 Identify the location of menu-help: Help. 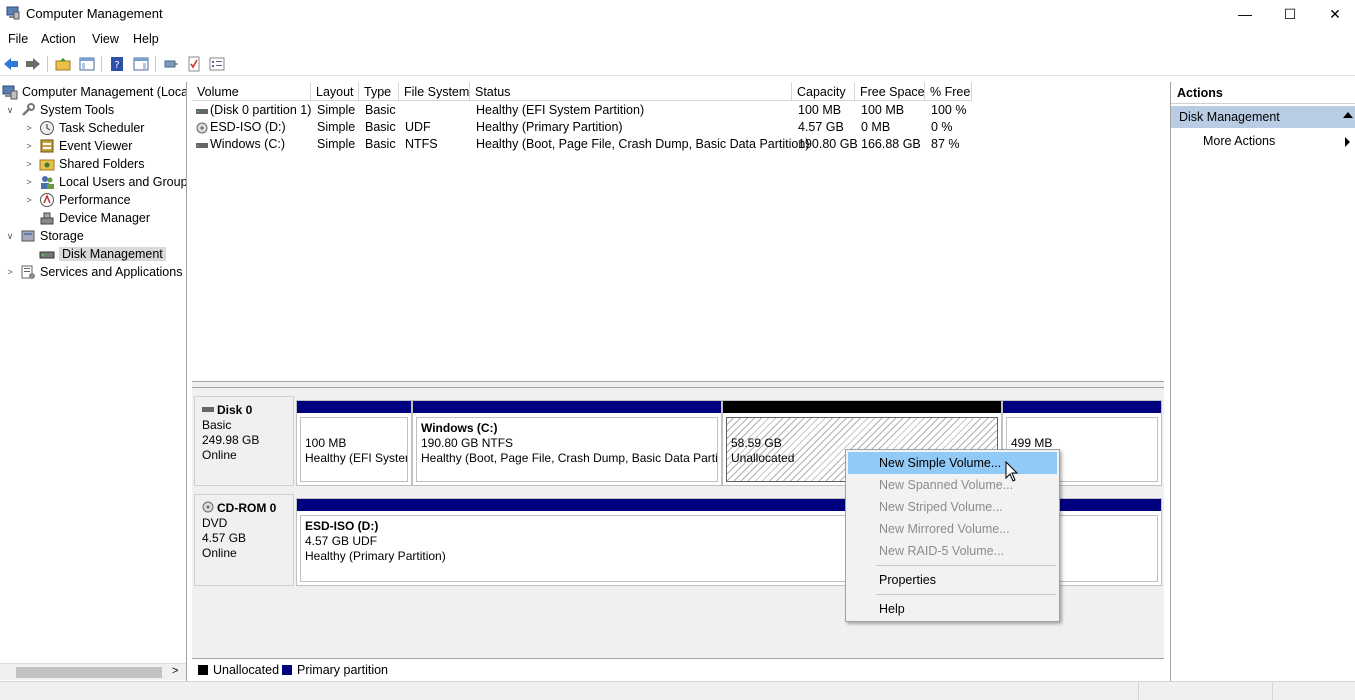
(146, 39).